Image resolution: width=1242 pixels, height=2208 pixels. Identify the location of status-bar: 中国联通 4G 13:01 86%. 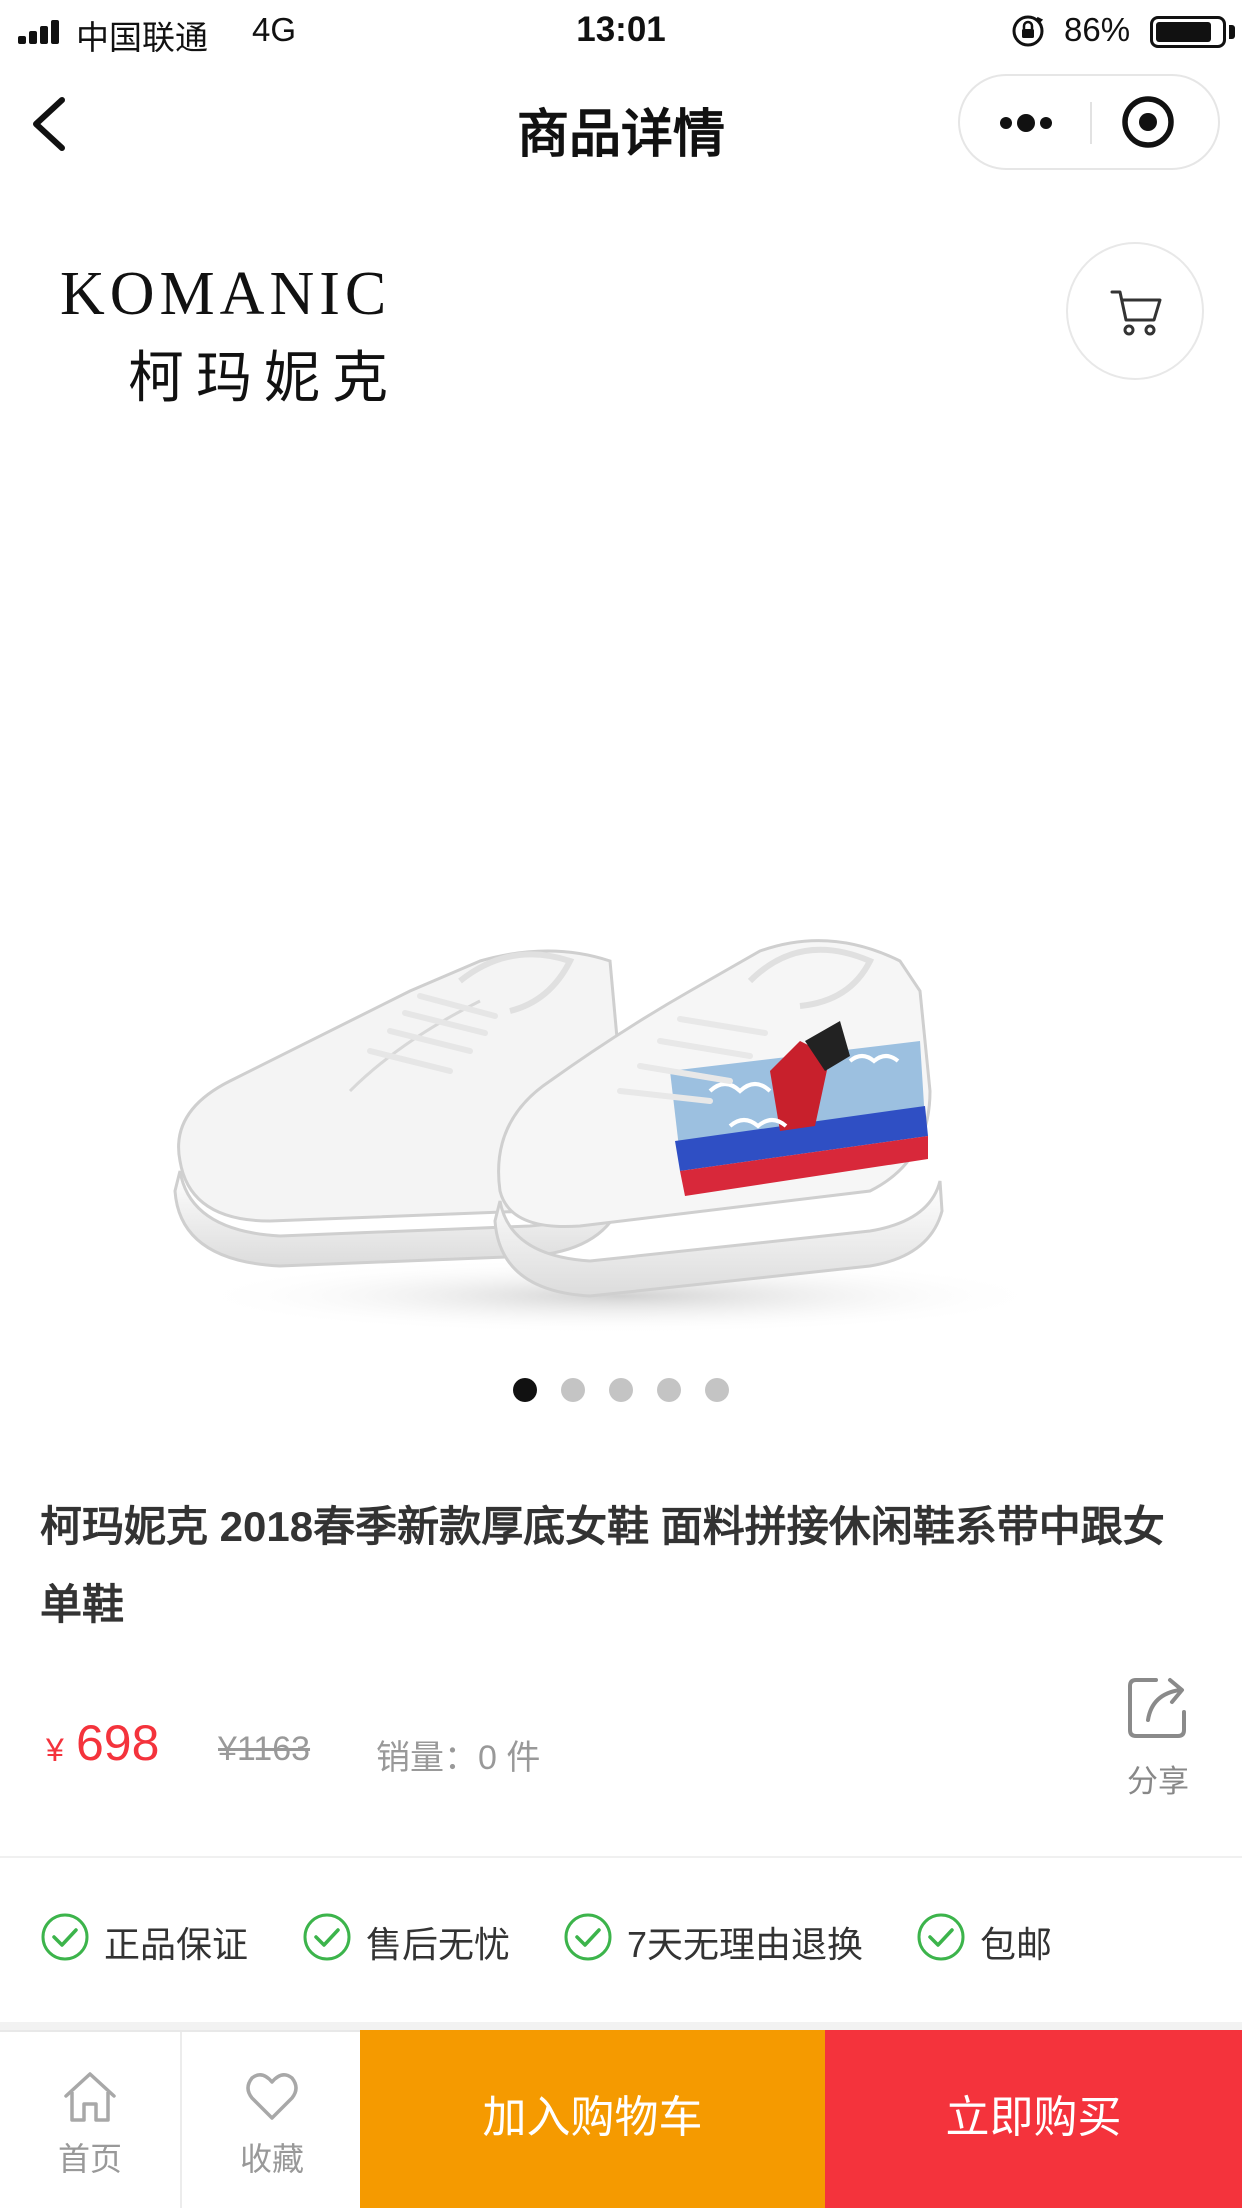
(621, 31).